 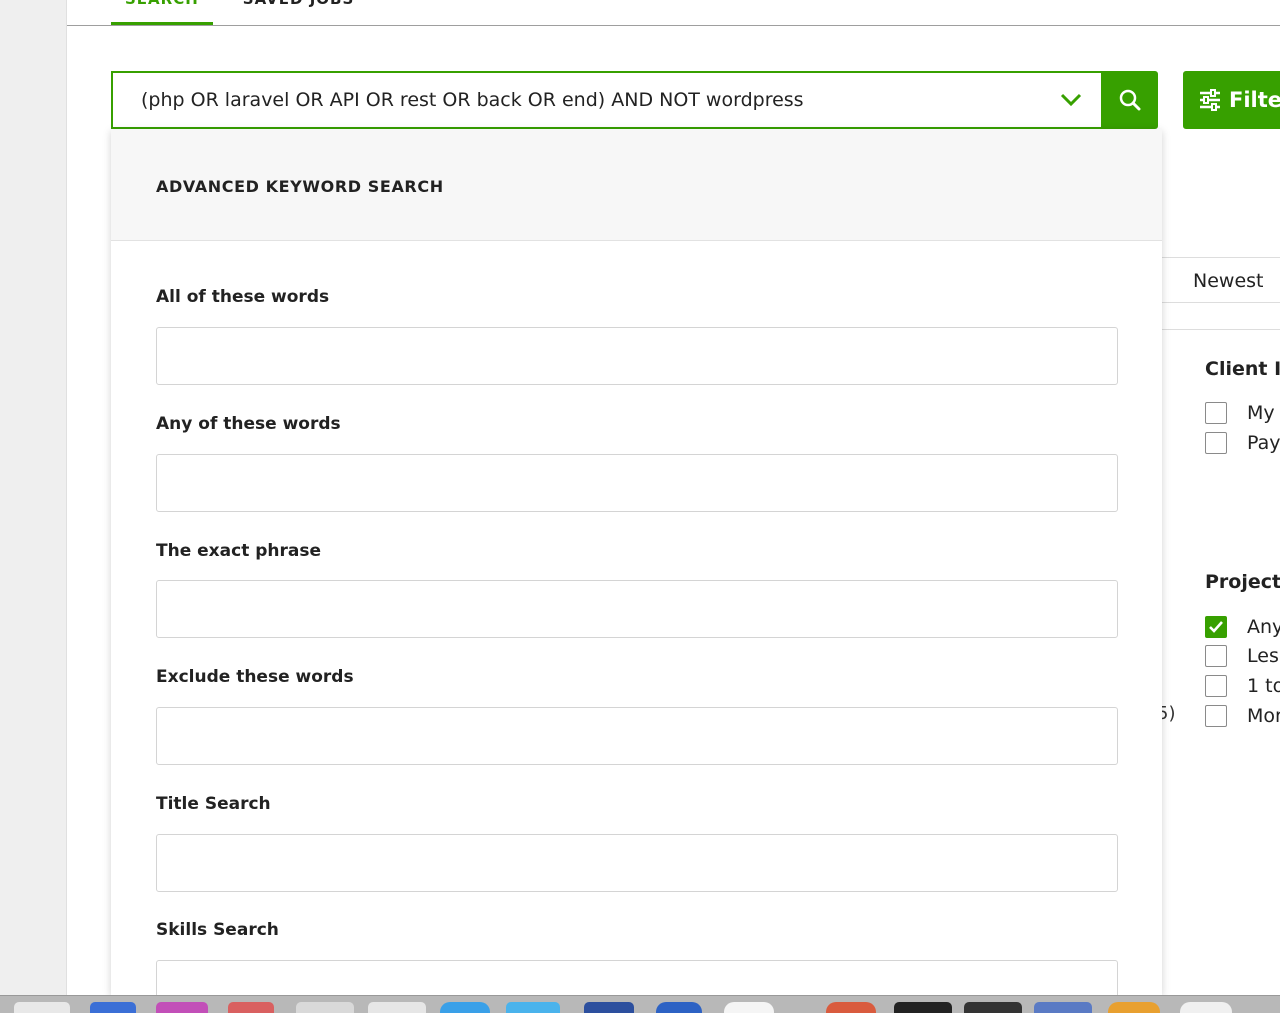 I want to click on project-length-heading: Project, so click(x=1242, y=582).